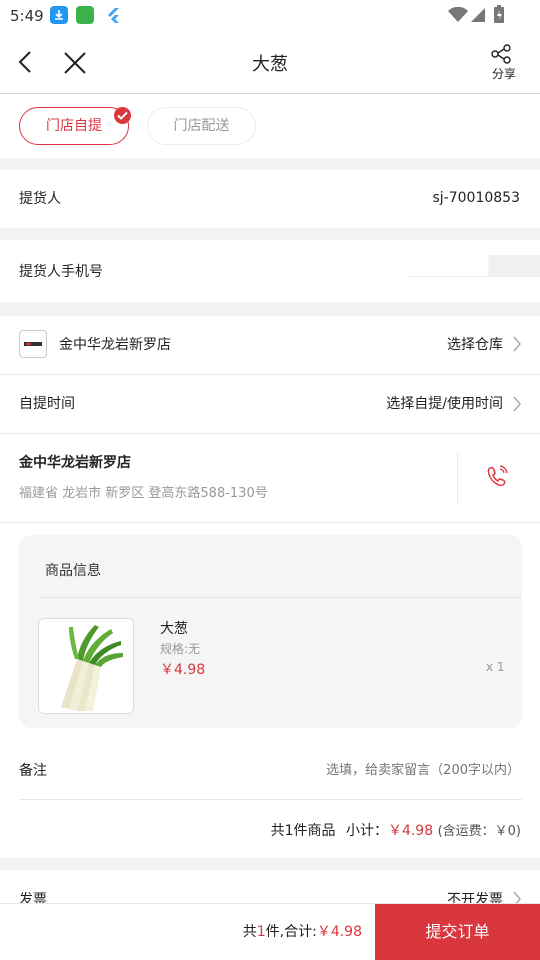  I want to click on goods-spec: 规格:无, so click(180, 649).